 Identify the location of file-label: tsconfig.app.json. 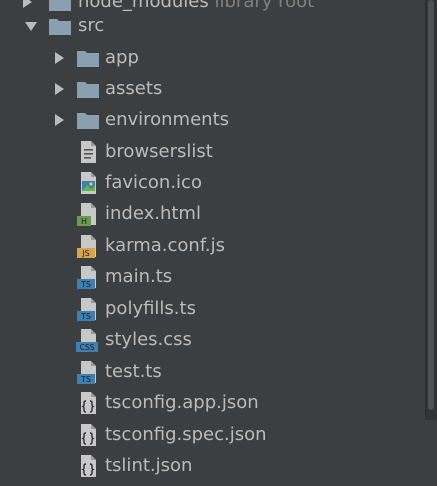
(182, 402).